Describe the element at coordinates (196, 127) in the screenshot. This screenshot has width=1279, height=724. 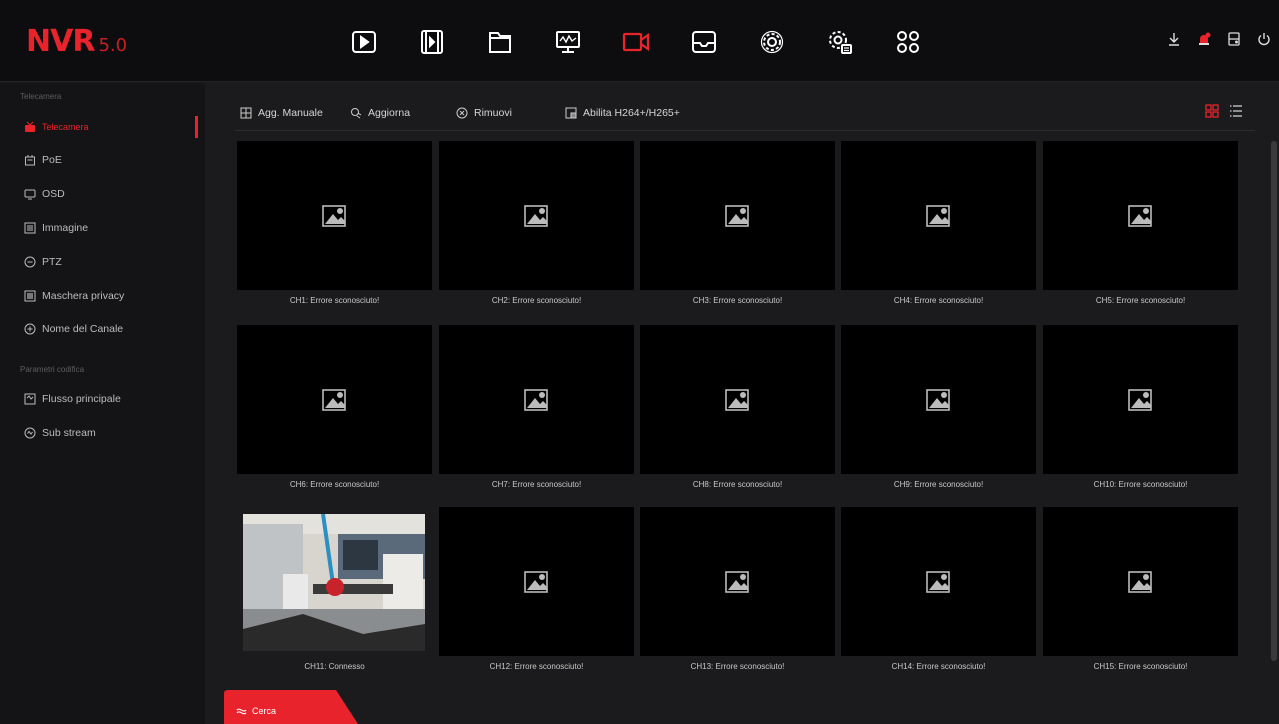
I see `active-indicator` at that location.